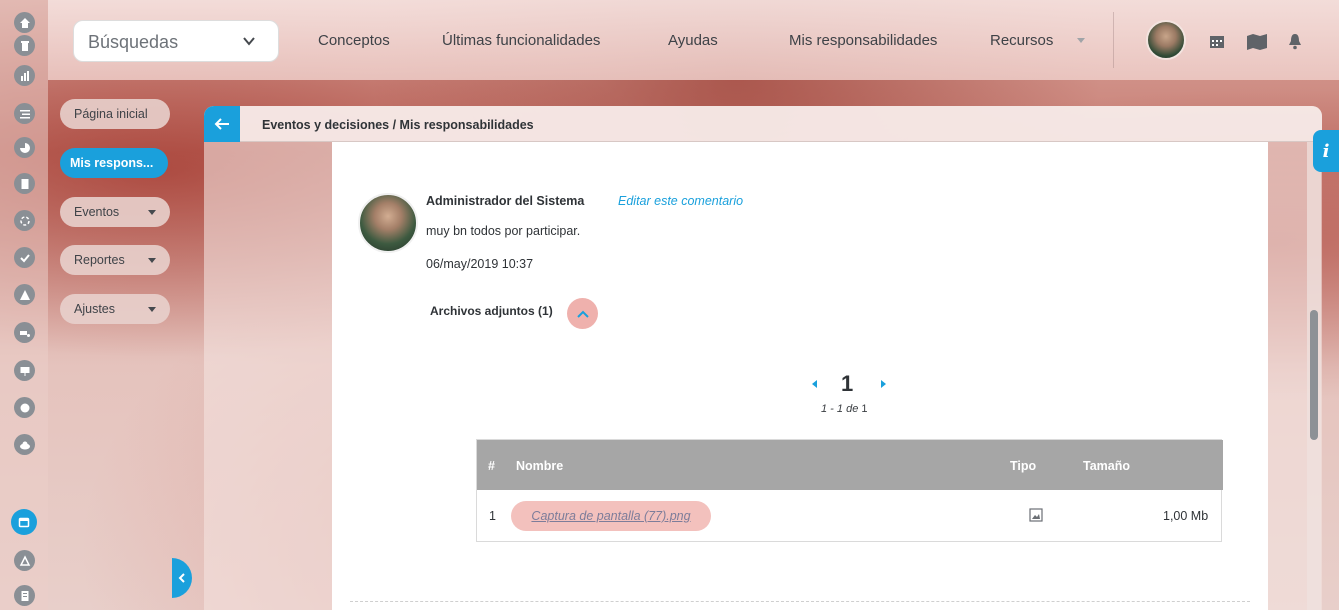 The height and width of the screenshot is (610, 1339). I want to click on network-icon, so click(24, 560).